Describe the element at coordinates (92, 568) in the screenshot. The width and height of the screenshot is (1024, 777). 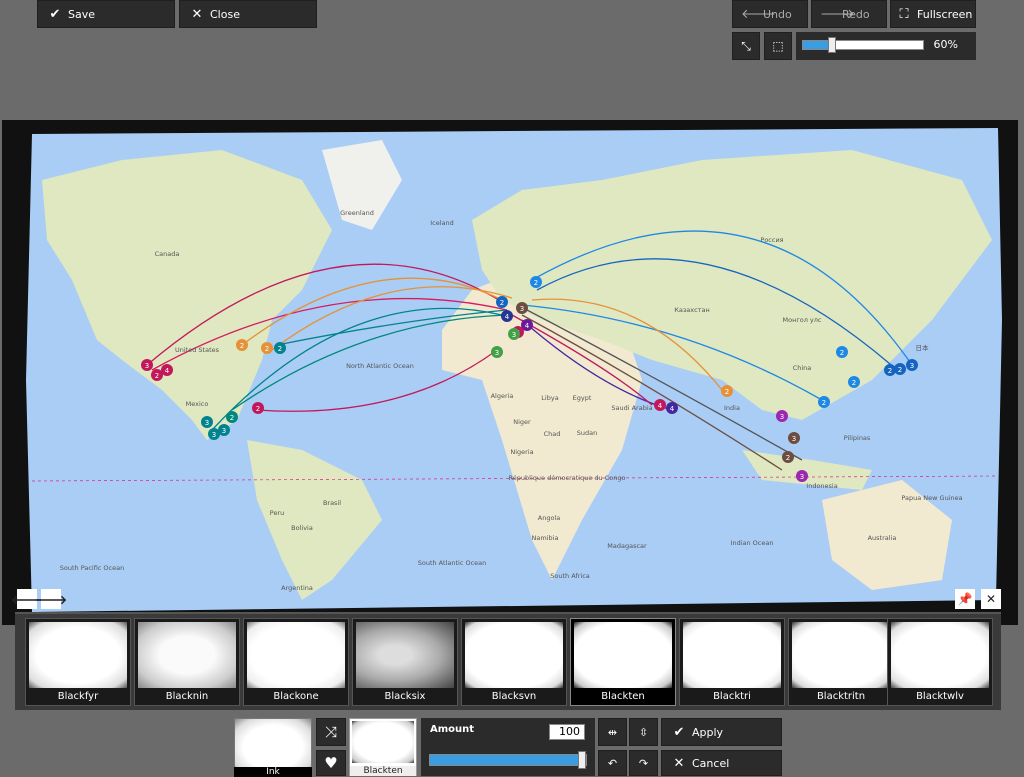
I see `label-south-pacific: South Pacific Ocean` at that location.